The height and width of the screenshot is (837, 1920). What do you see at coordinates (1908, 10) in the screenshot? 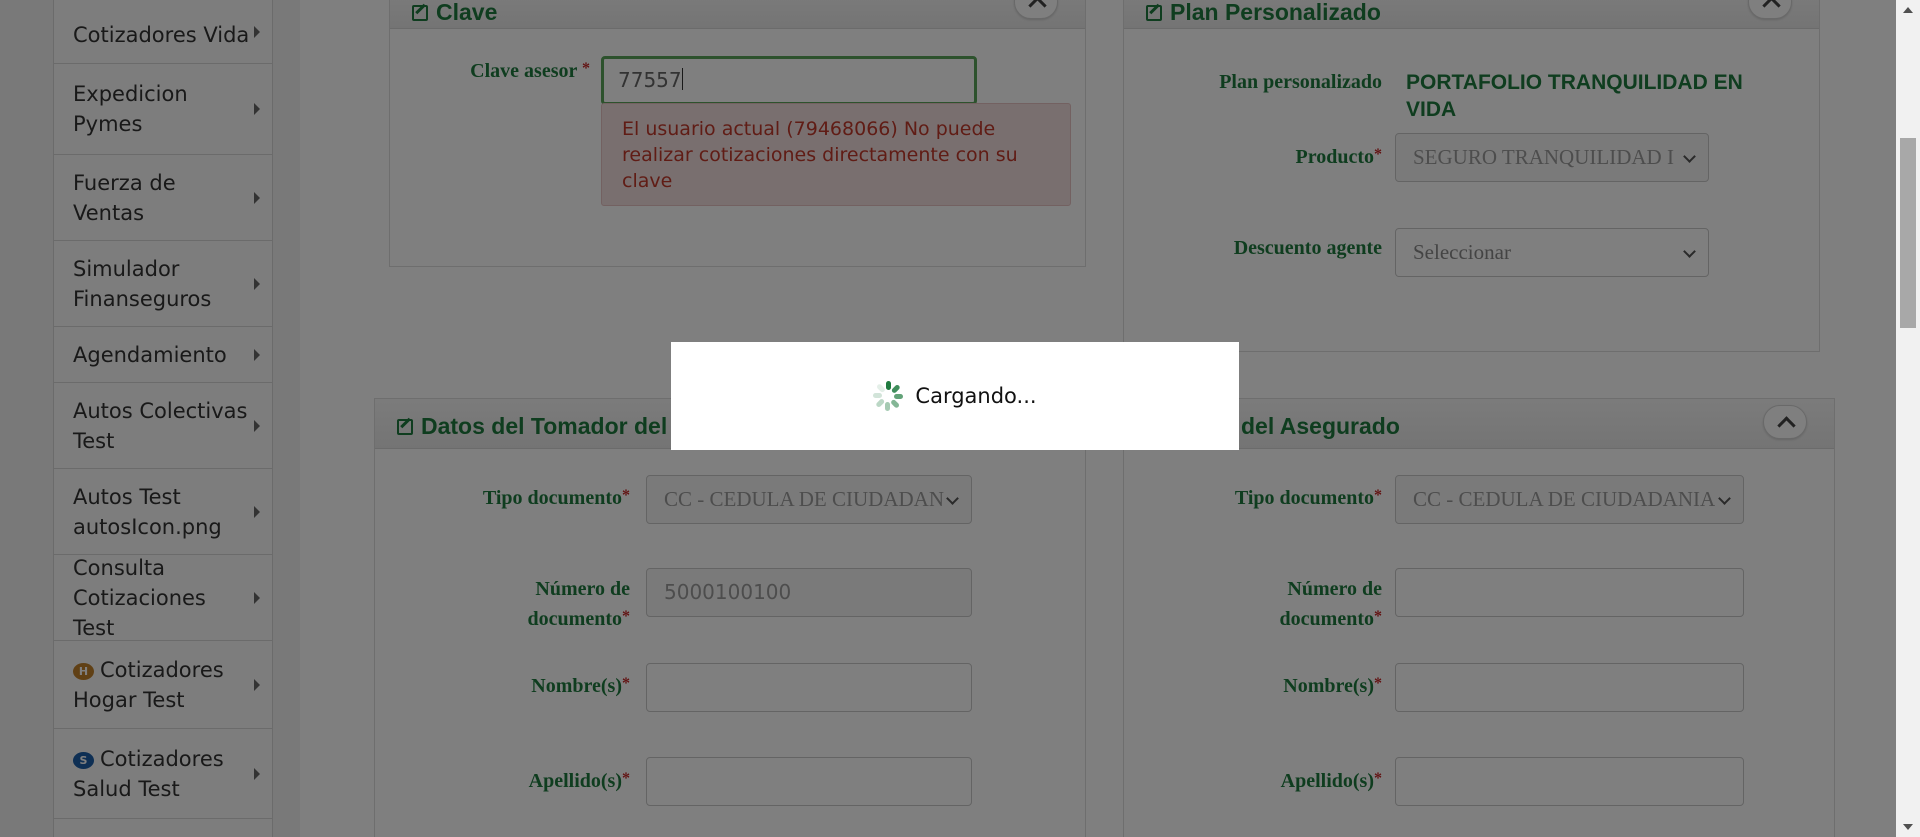
I see `scroll-up-arrow-icon` at bounding box center [1908, 10].